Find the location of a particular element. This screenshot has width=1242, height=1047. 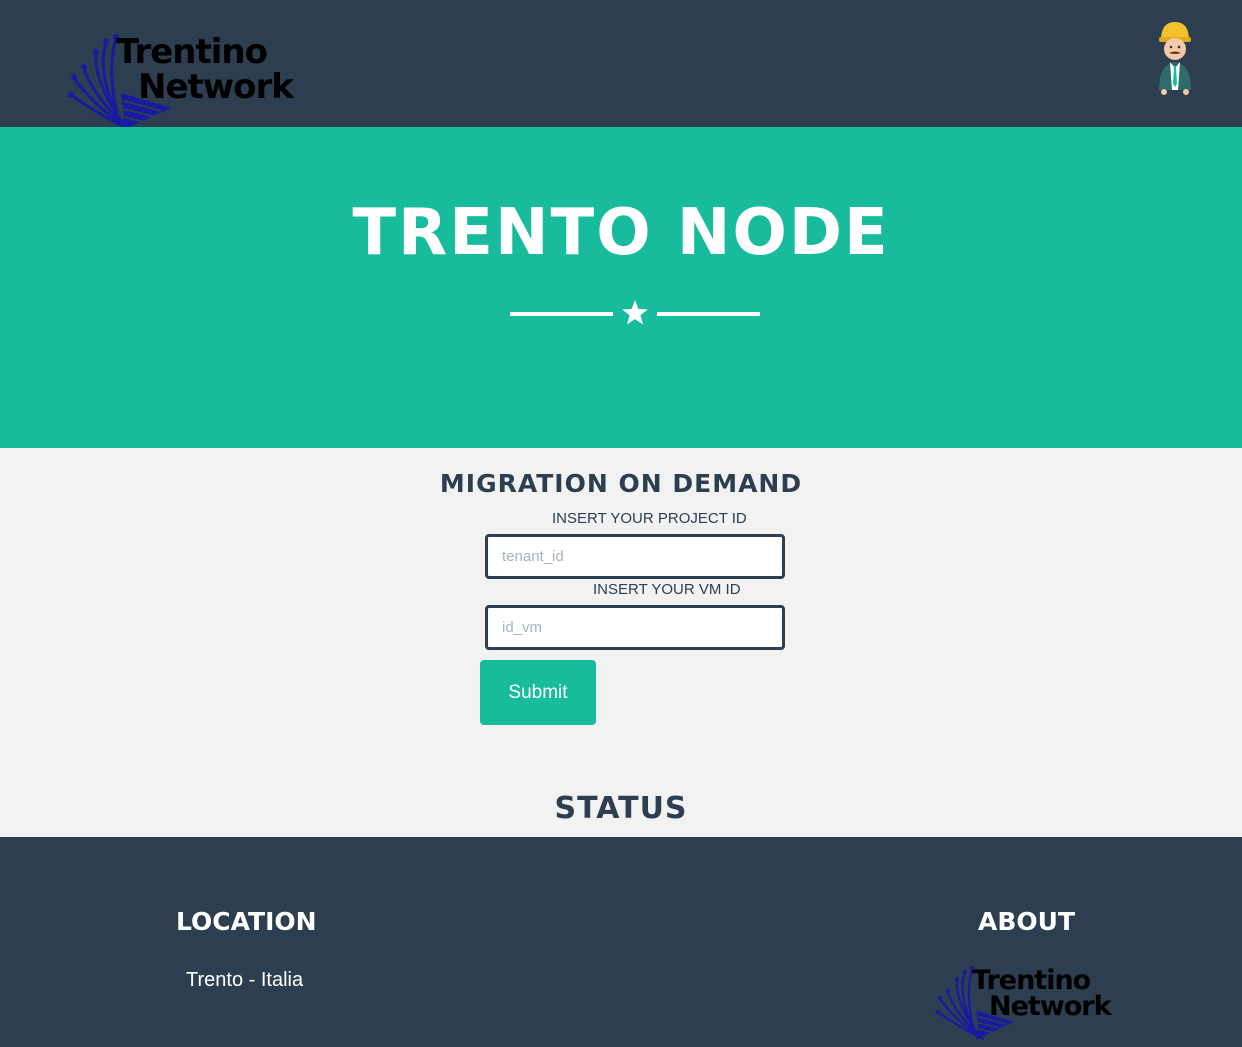

footer-logo-text-line1: Trentino is located at coordinates (1031, 980).